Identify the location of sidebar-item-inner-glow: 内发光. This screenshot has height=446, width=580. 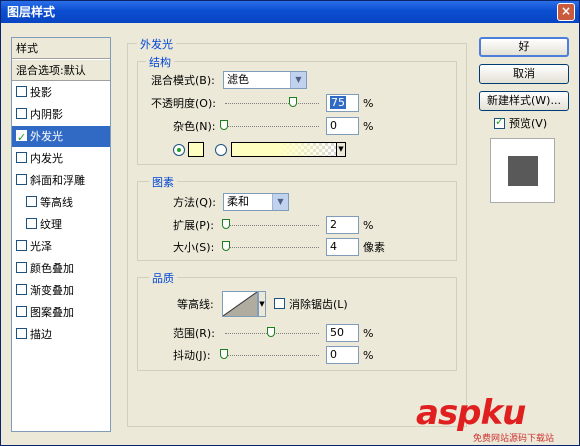
(61, 158).